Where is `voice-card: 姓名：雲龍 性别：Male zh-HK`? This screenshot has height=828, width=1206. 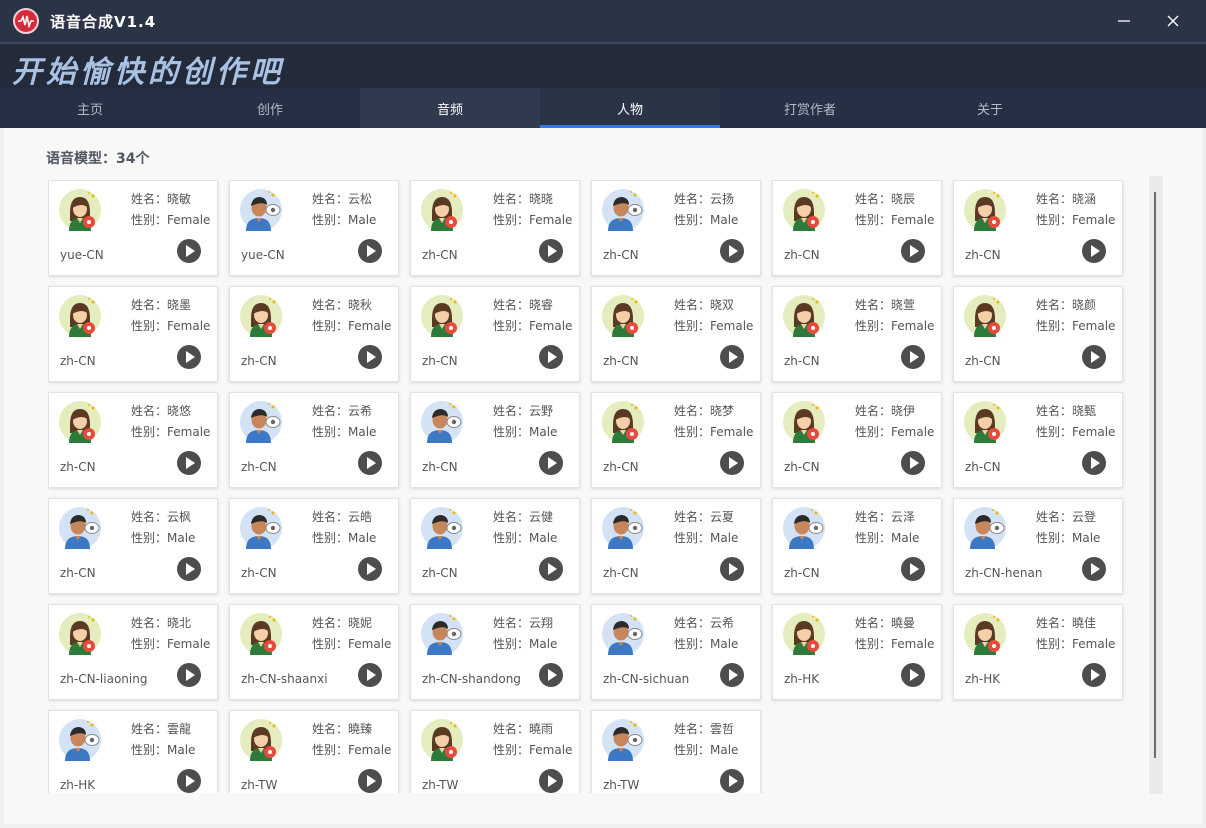
voice-card: 姓名：雲龍 性别：Male zh-HK is located at coordinates (133, 751).